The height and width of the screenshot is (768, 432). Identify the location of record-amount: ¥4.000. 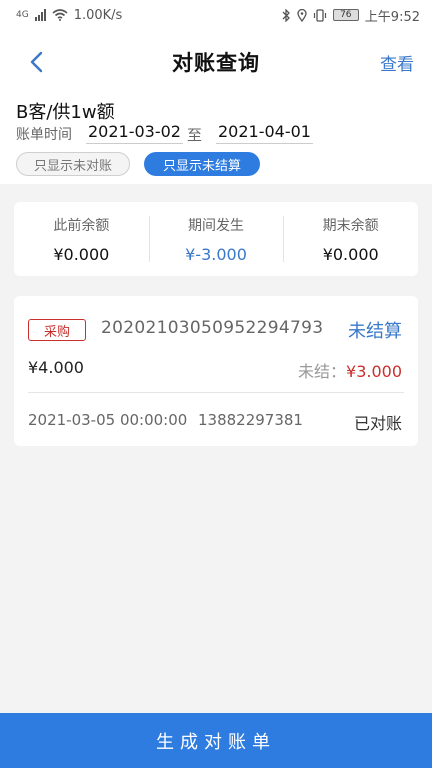
(56, 367).